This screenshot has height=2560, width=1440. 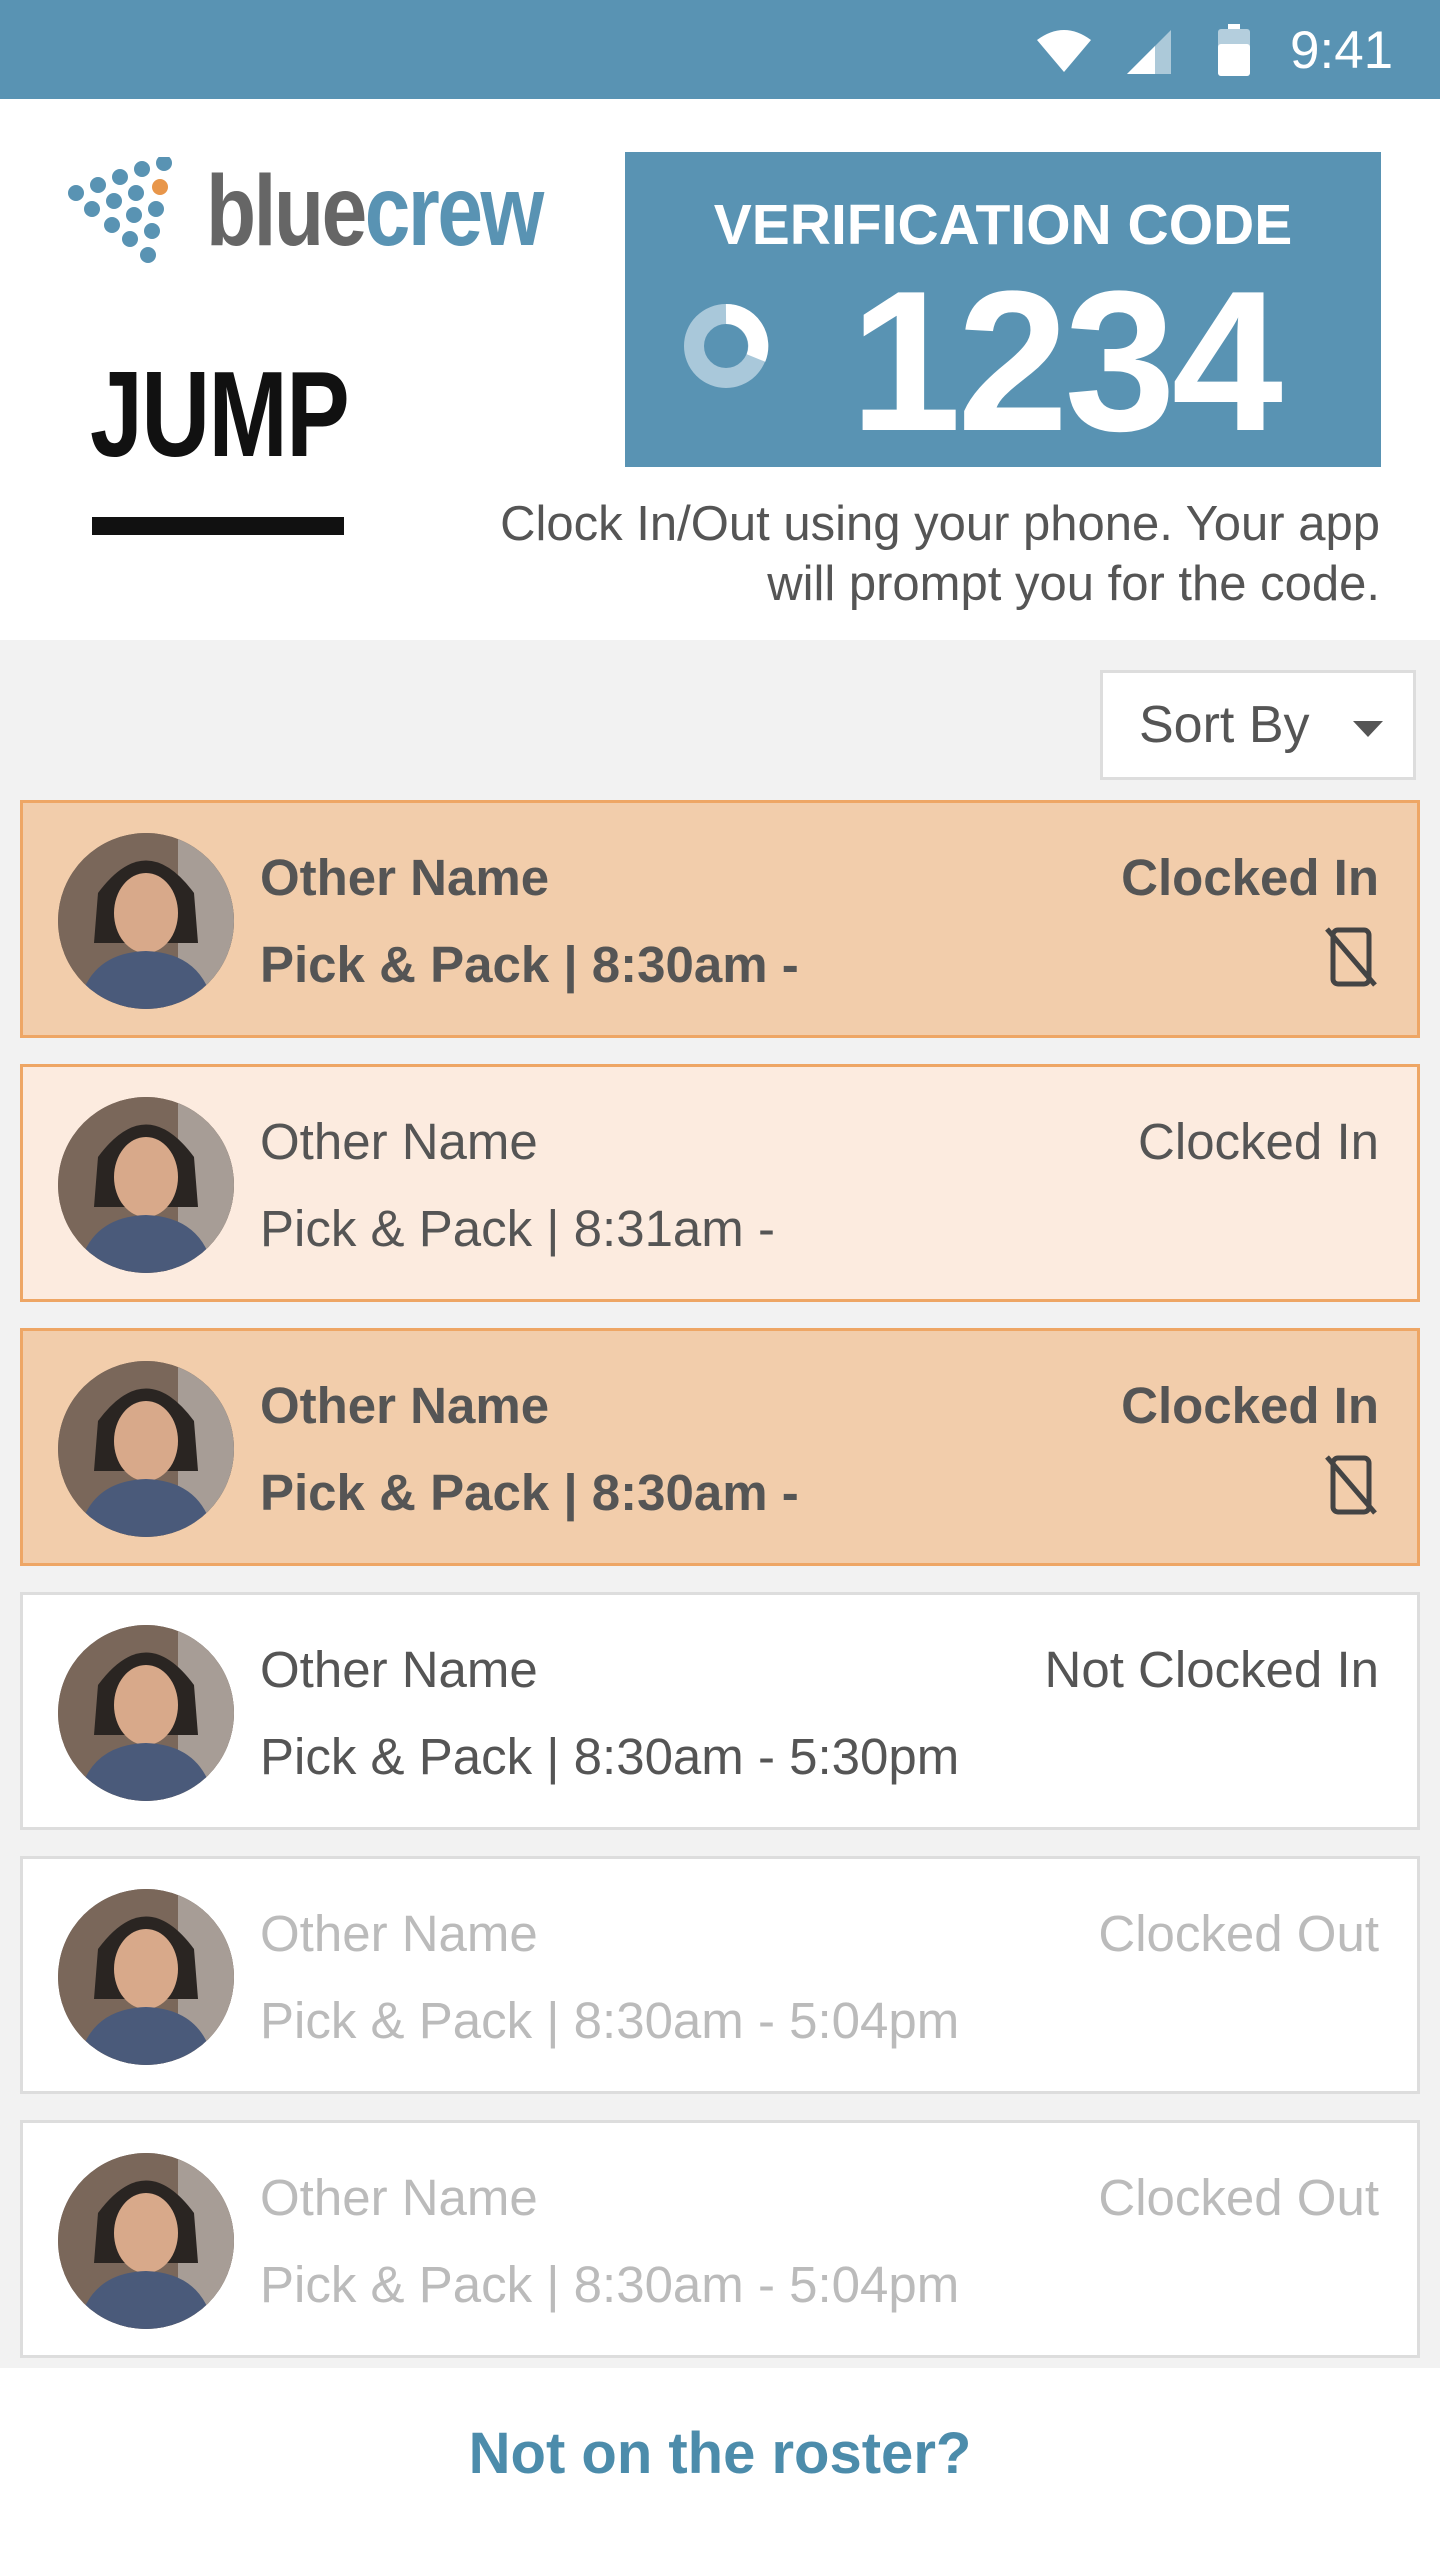 What do you see at coordinates (1066, 361) in the screenshot?
I see `verification-code-value: 1234` at bounding box center [1066, 361].